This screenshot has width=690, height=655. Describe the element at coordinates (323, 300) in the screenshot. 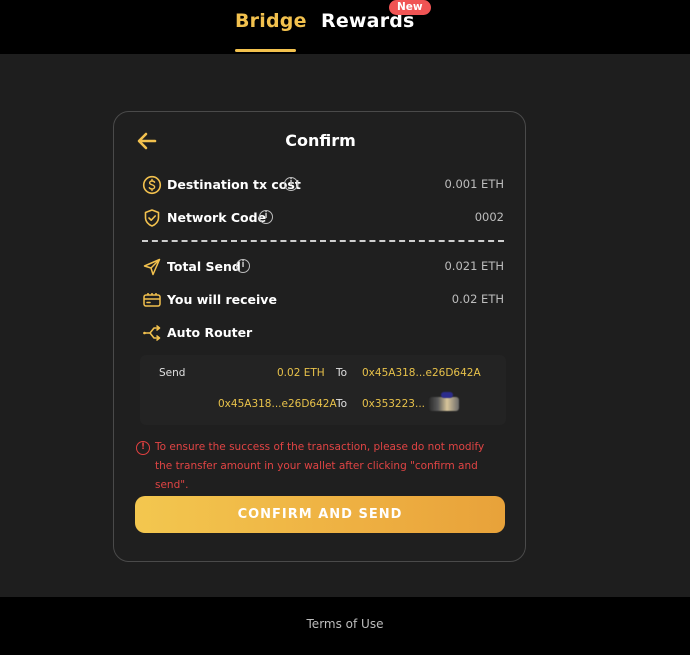

I see `you-will-receive-row: You will receive 0.02 ETH` at that location.